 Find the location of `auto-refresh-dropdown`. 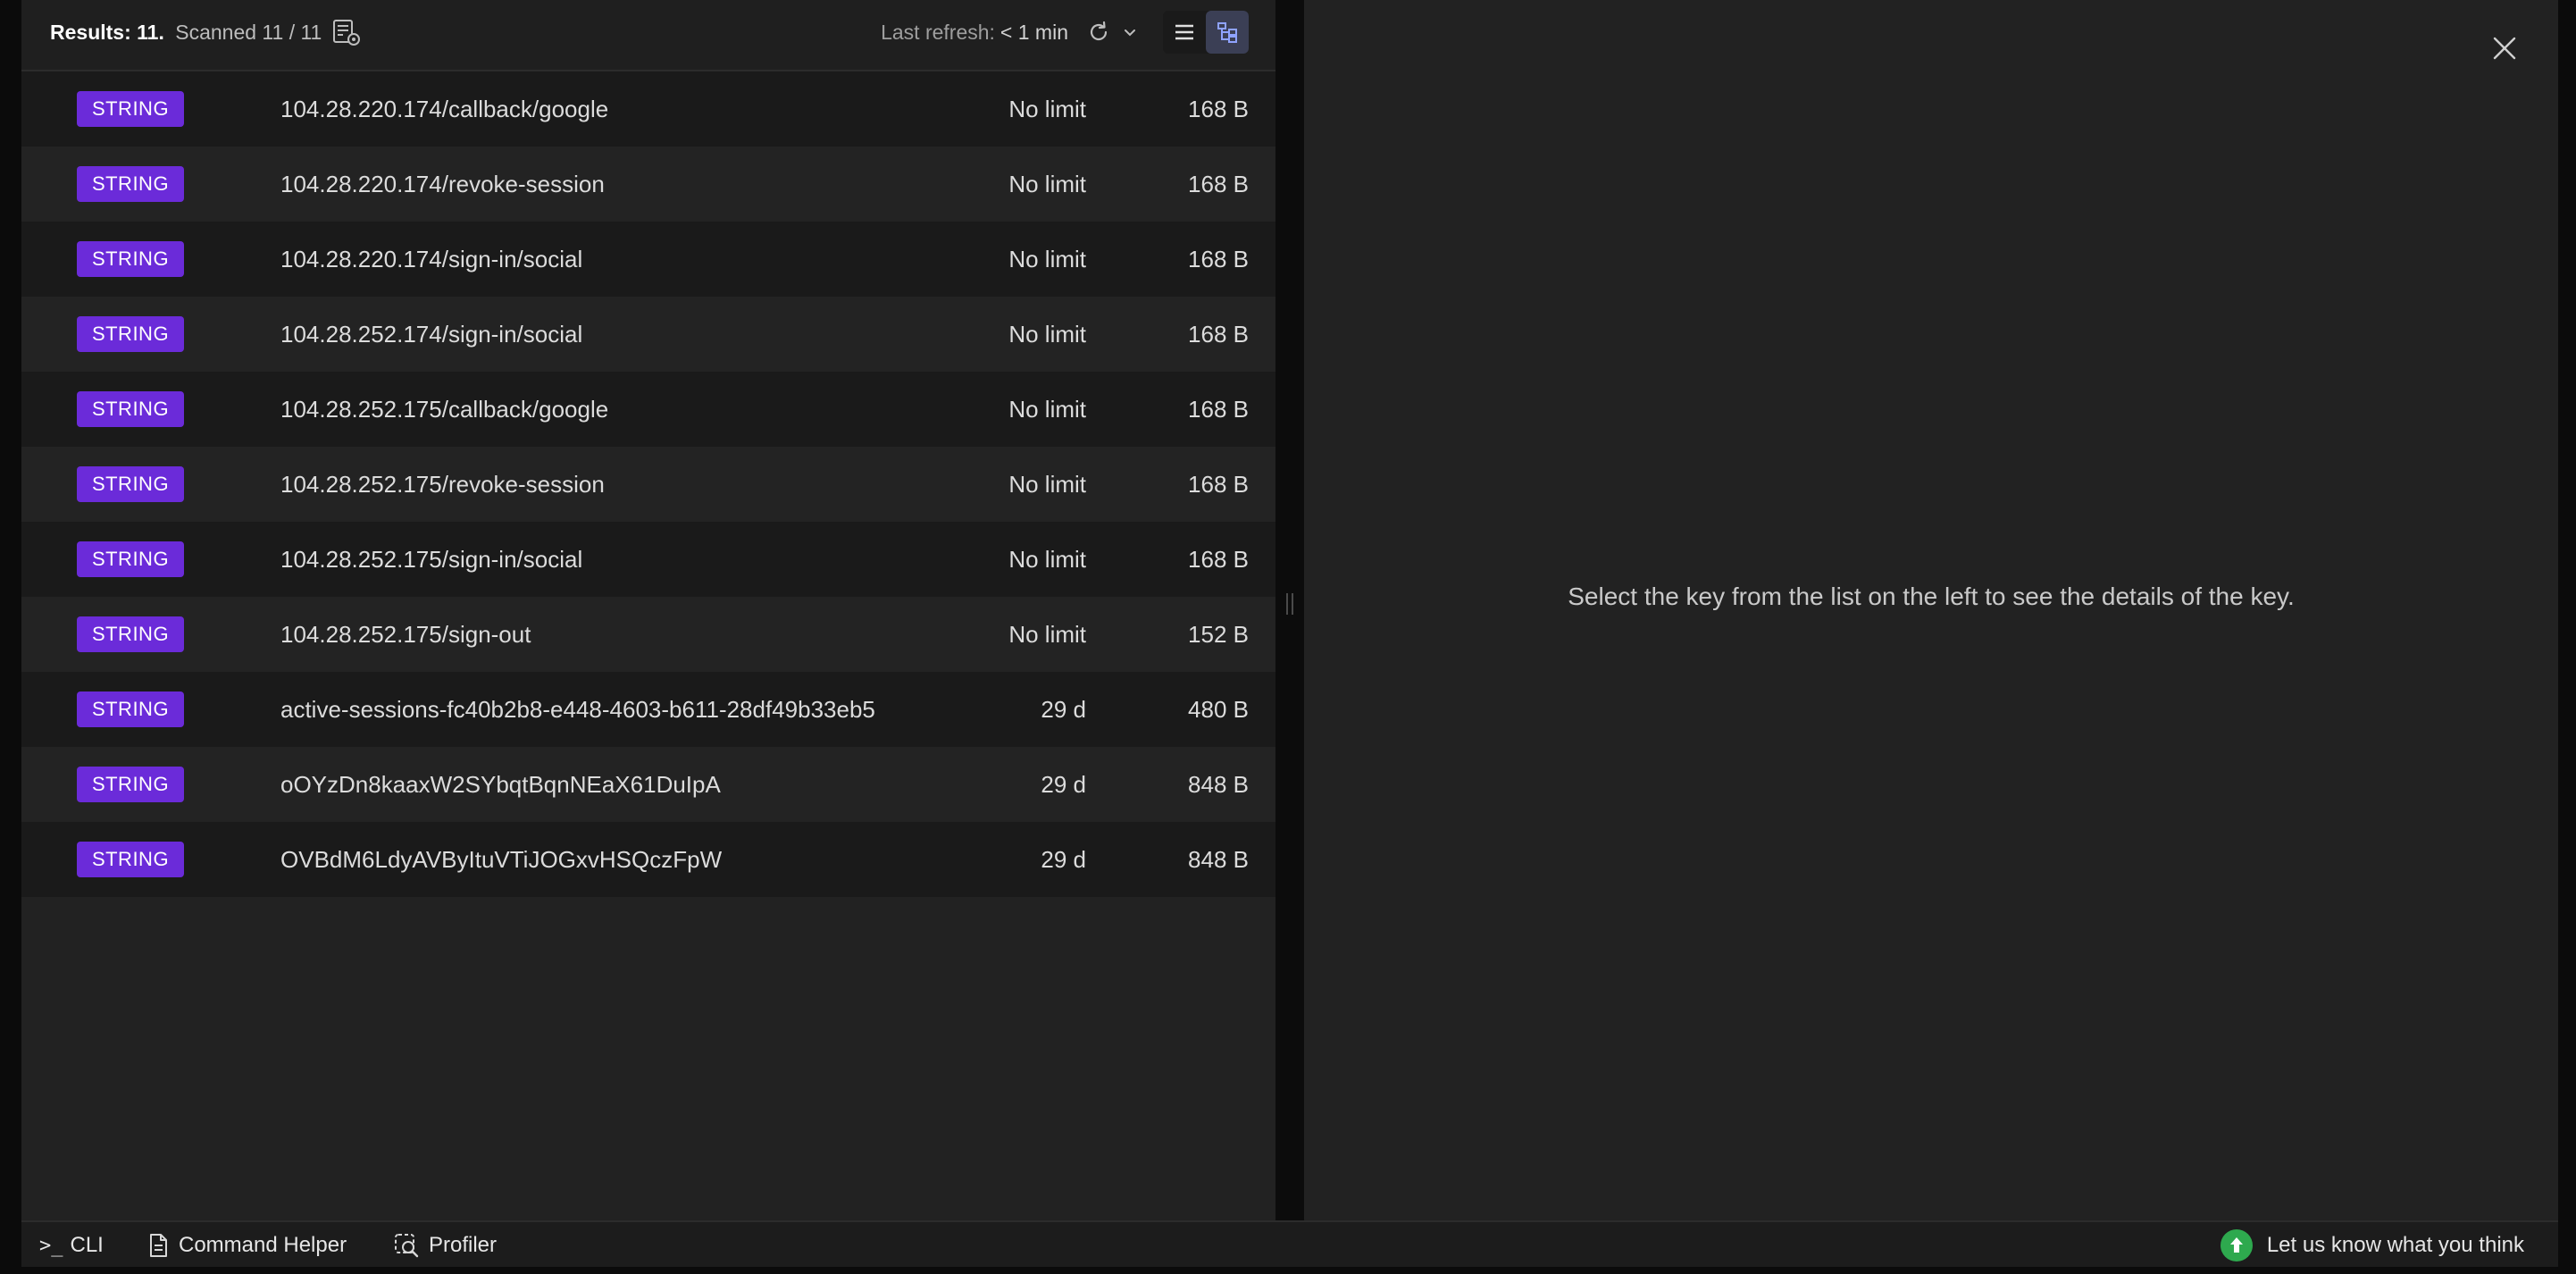

auto-refresh-dropdown is located at coordinates (1130, 32).